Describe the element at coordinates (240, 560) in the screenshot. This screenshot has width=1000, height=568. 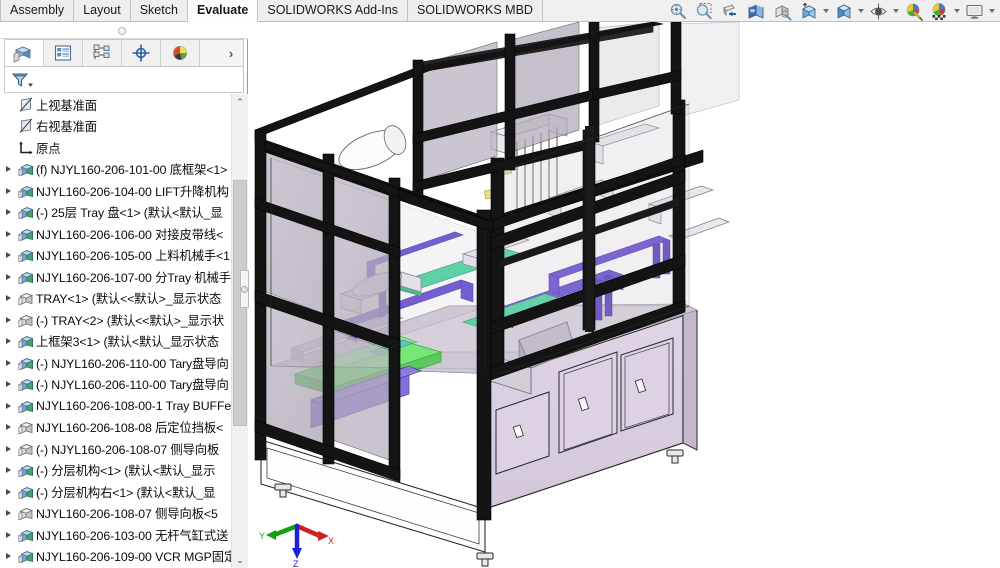
I see `scroll-down-arrow-icon: ⌄` at that location.